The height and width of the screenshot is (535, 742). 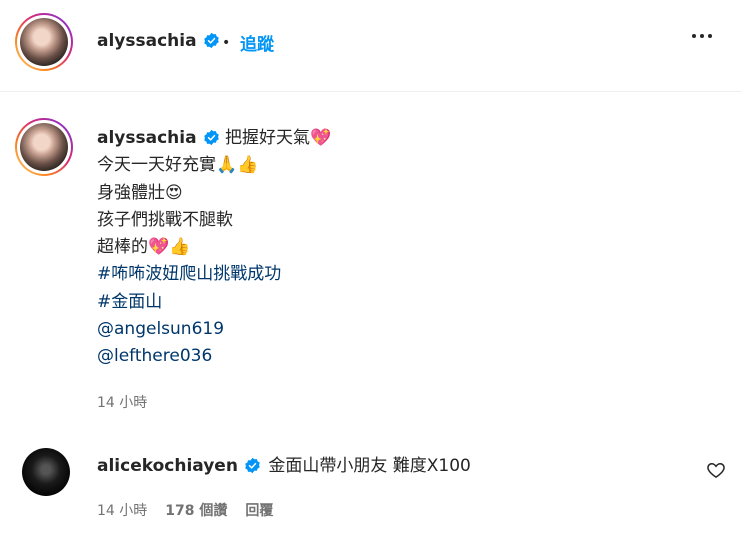 I want to click on hashtag-link: #金面山, so click(x=397, y=302).